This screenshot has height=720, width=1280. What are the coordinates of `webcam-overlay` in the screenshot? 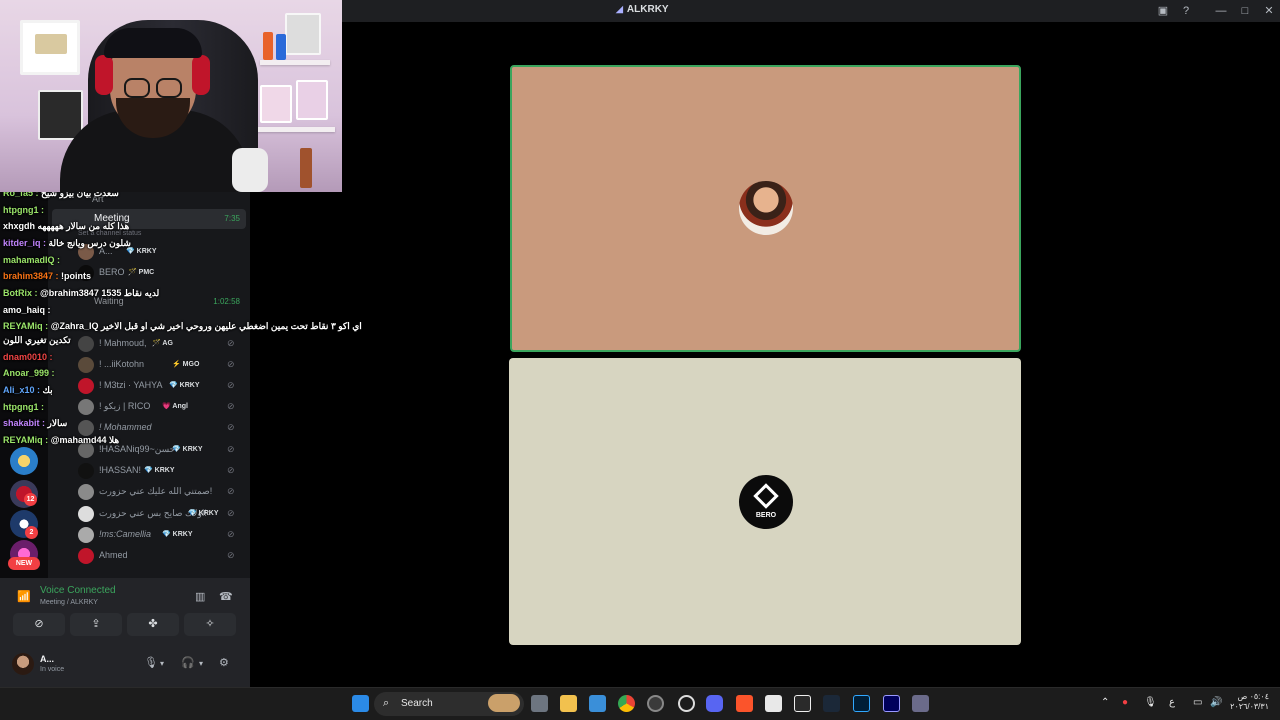 It's located at (171, 96).